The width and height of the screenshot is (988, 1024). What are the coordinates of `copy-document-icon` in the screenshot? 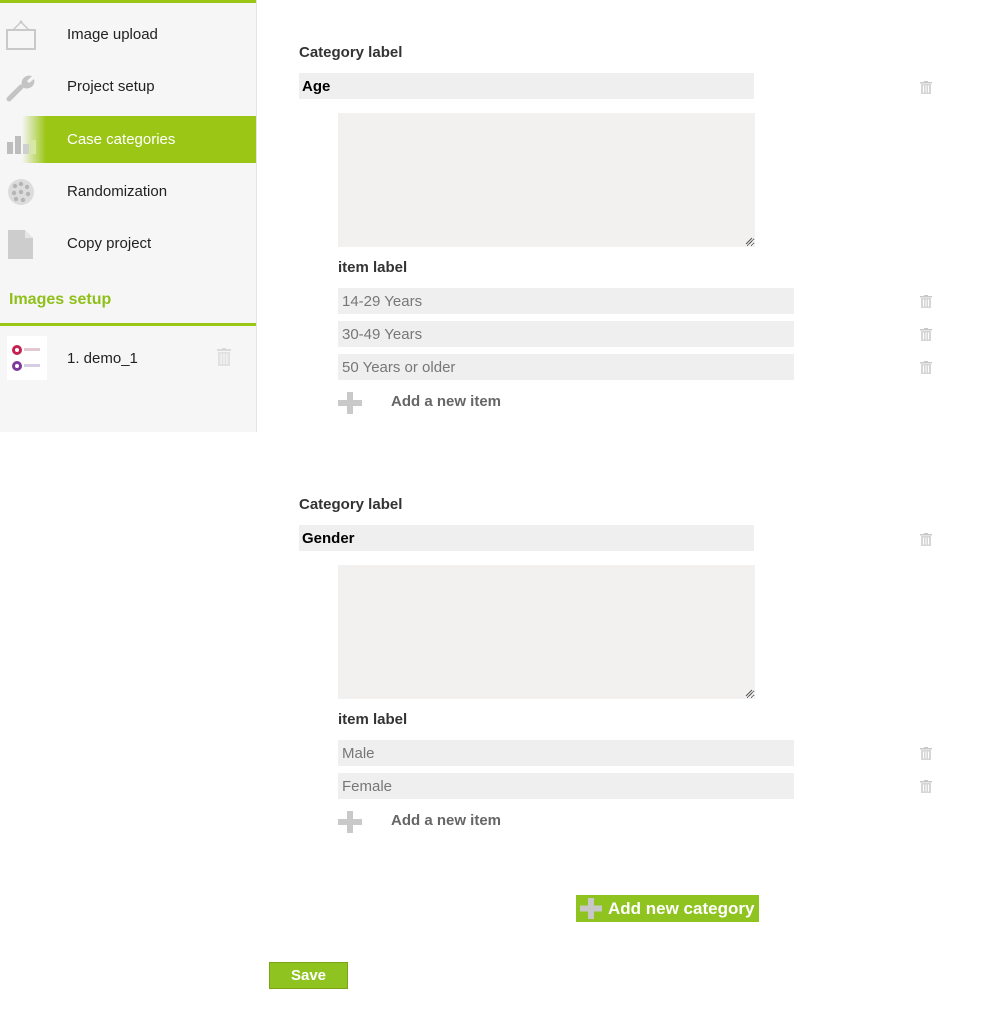 It's located at (21, 244).